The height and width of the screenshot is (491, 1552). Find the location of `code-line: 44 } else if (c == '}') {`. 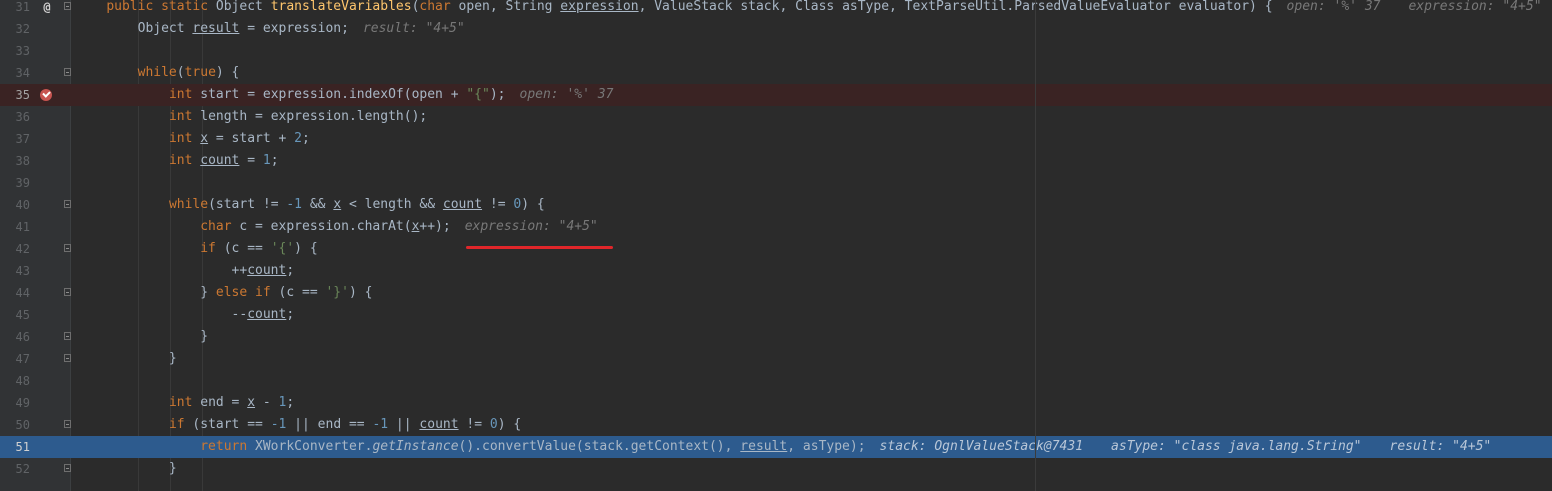

code-line: 44 } else if (c == '}') { is located at coordinates (776, 293).